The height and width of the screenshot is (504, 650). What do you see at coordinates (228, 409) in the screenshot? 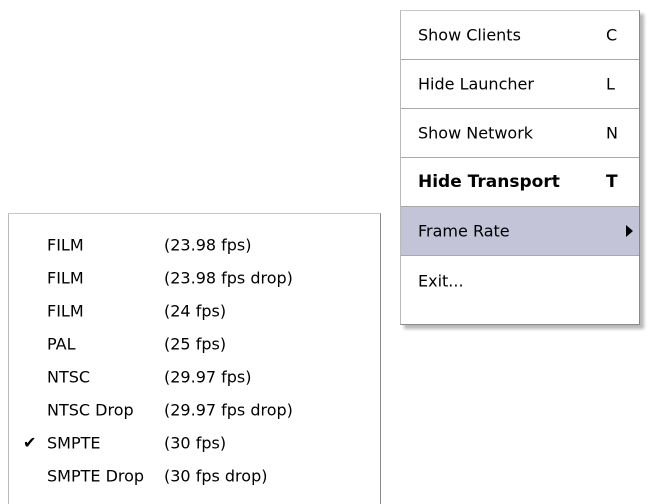
I see `frame-rate-value: (29.97 fps drop)` at bounding box center [228, 409].